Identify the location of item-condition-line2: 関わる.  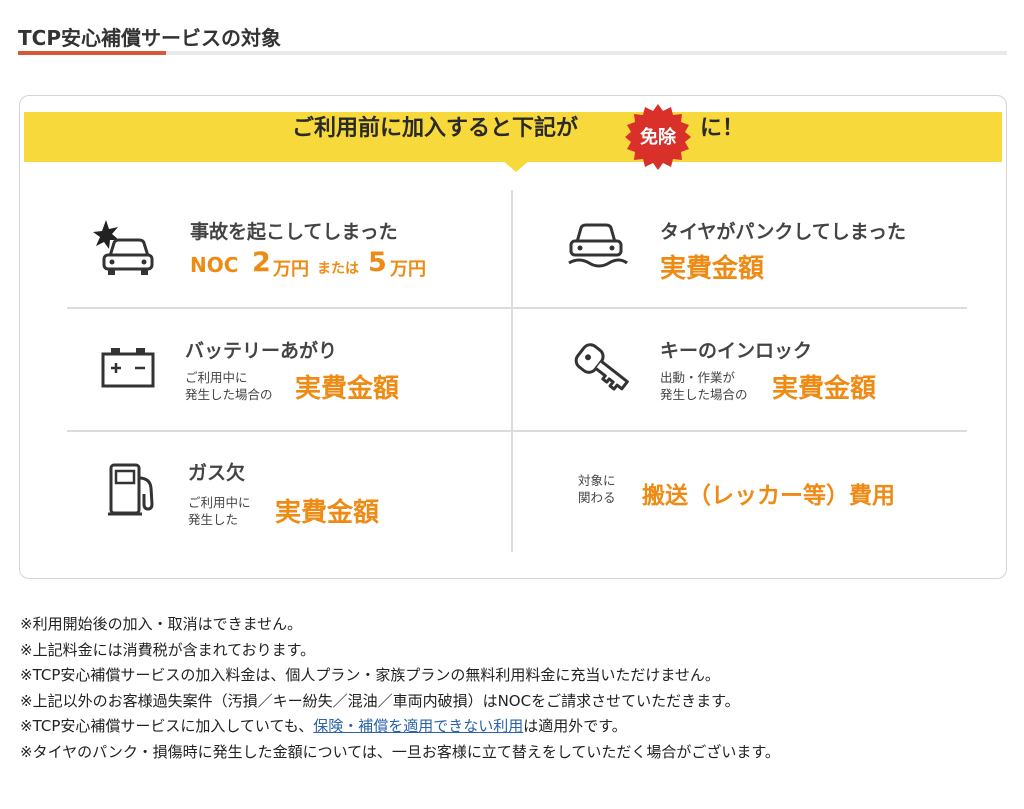
(597, 497).